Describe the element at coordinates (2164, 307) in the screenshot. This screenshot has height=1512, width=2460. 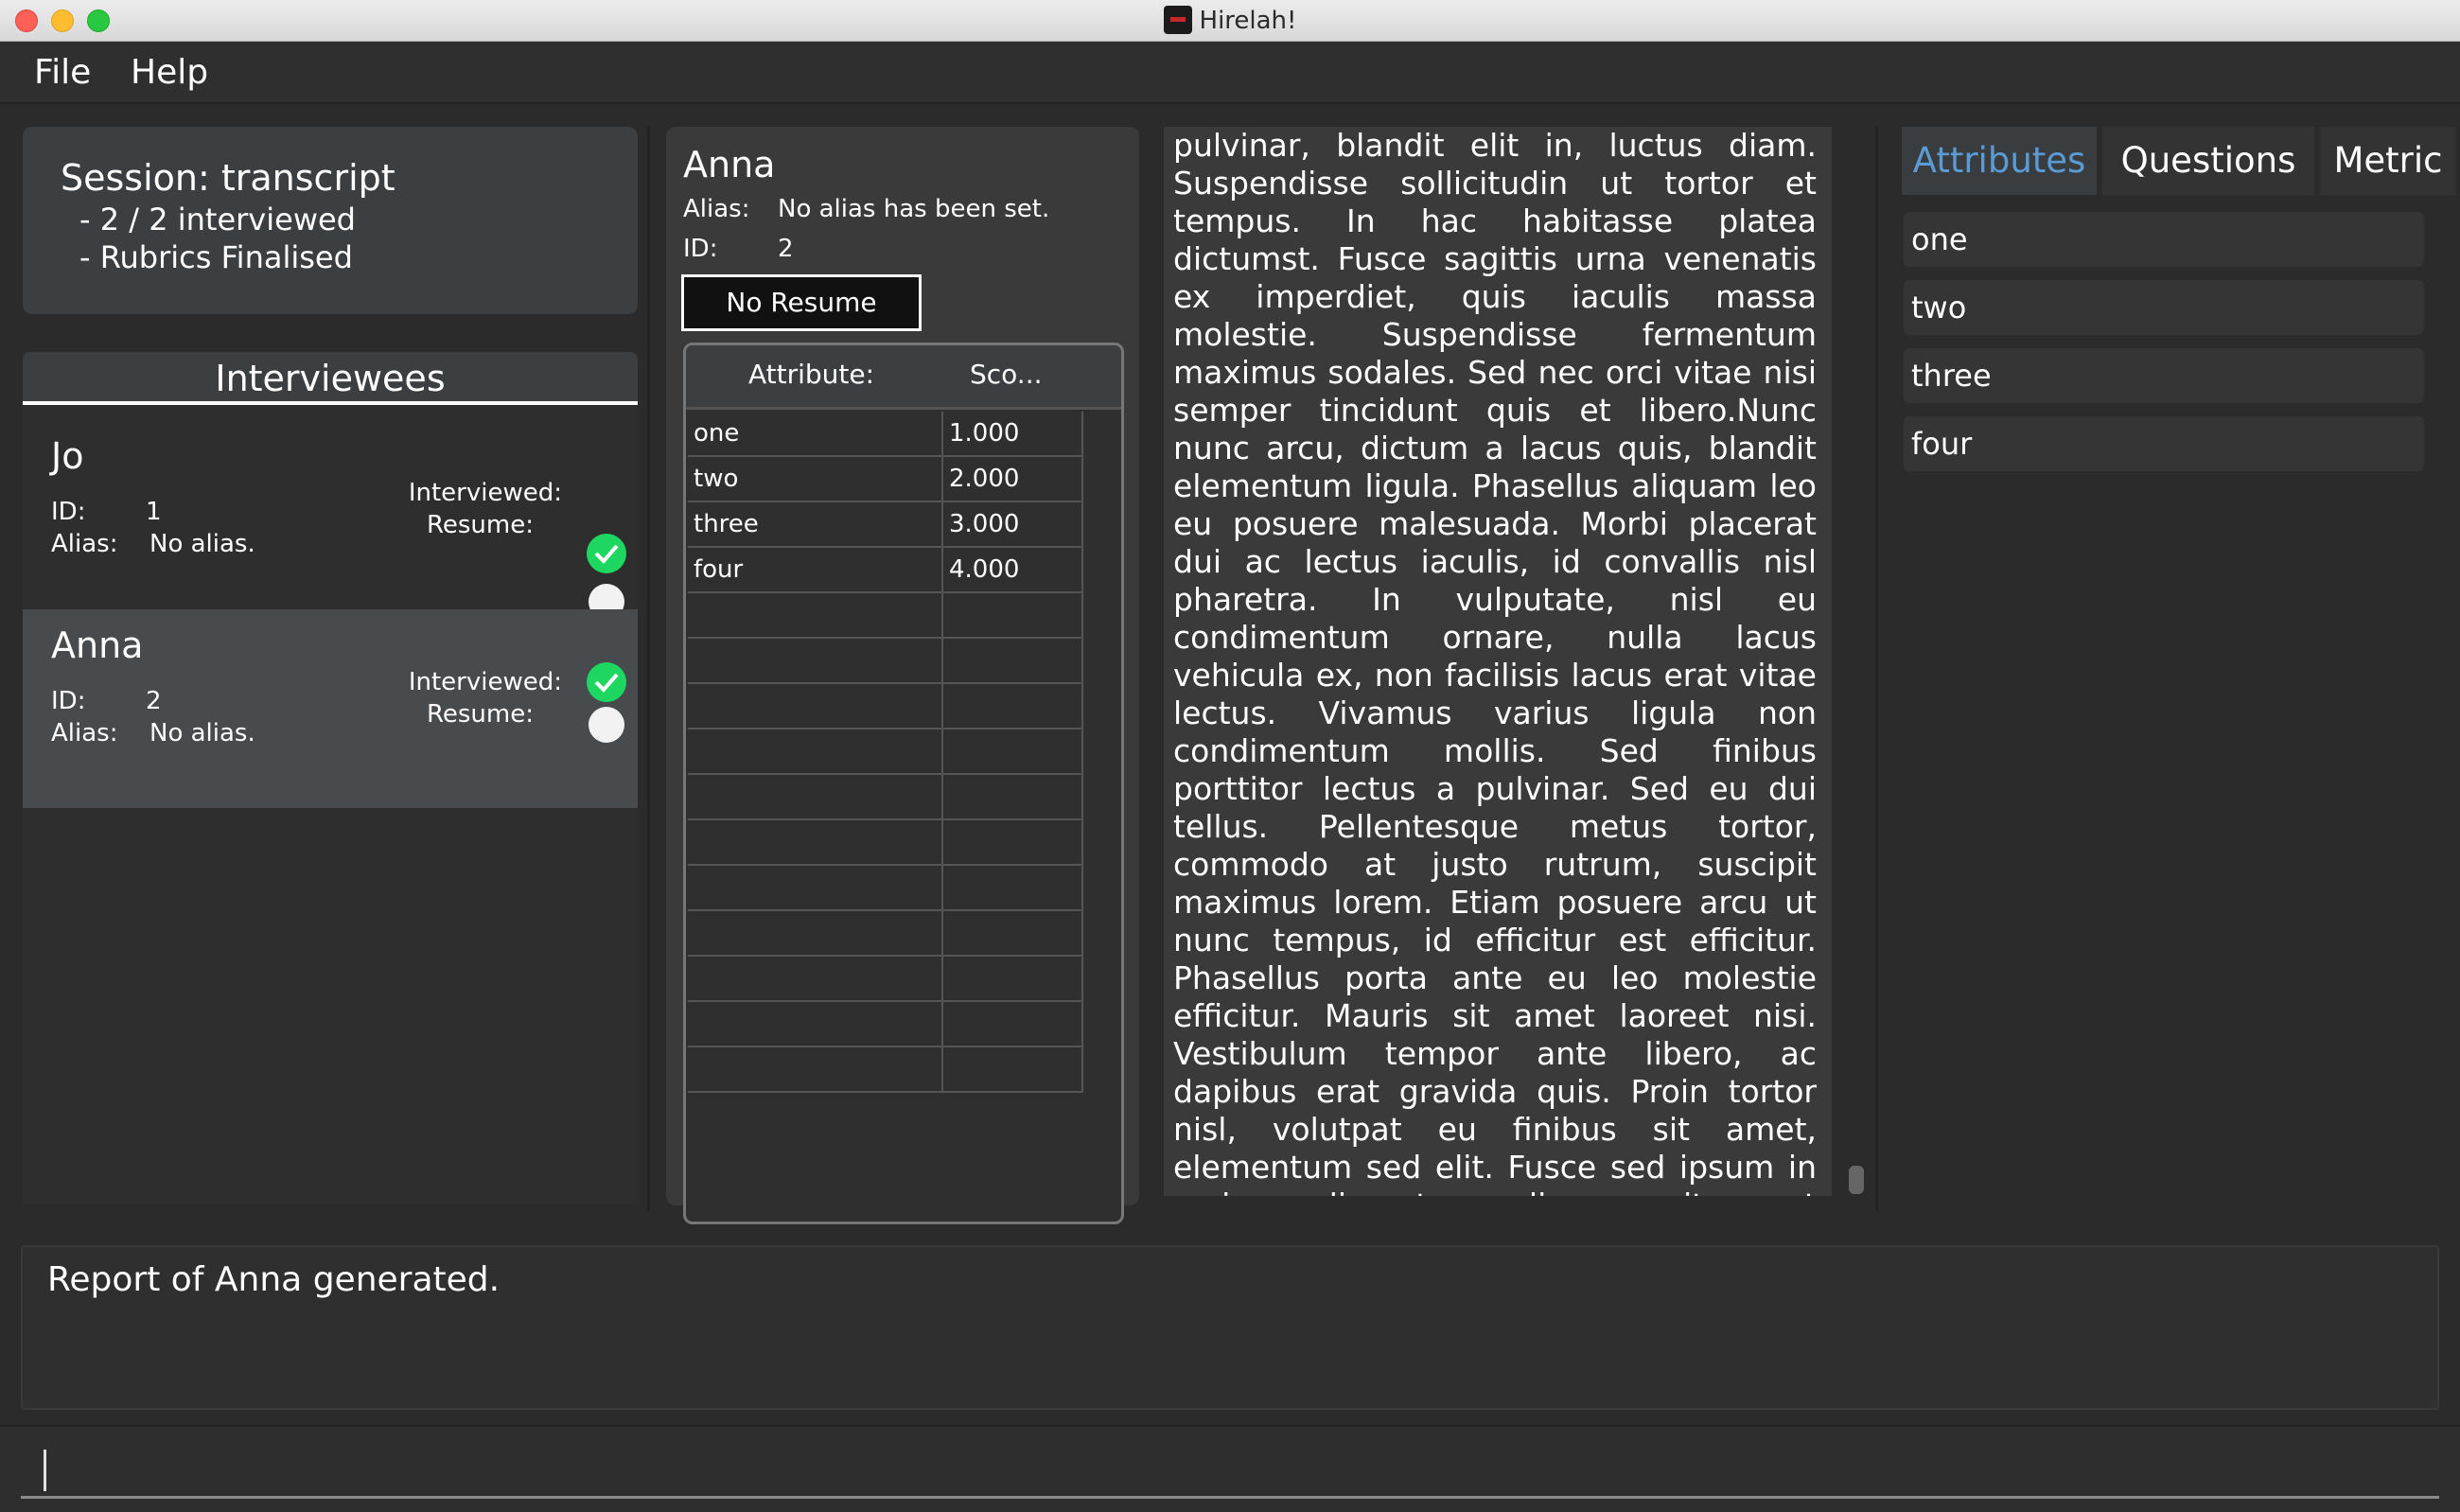
I see `attribute-item: two` at that location.